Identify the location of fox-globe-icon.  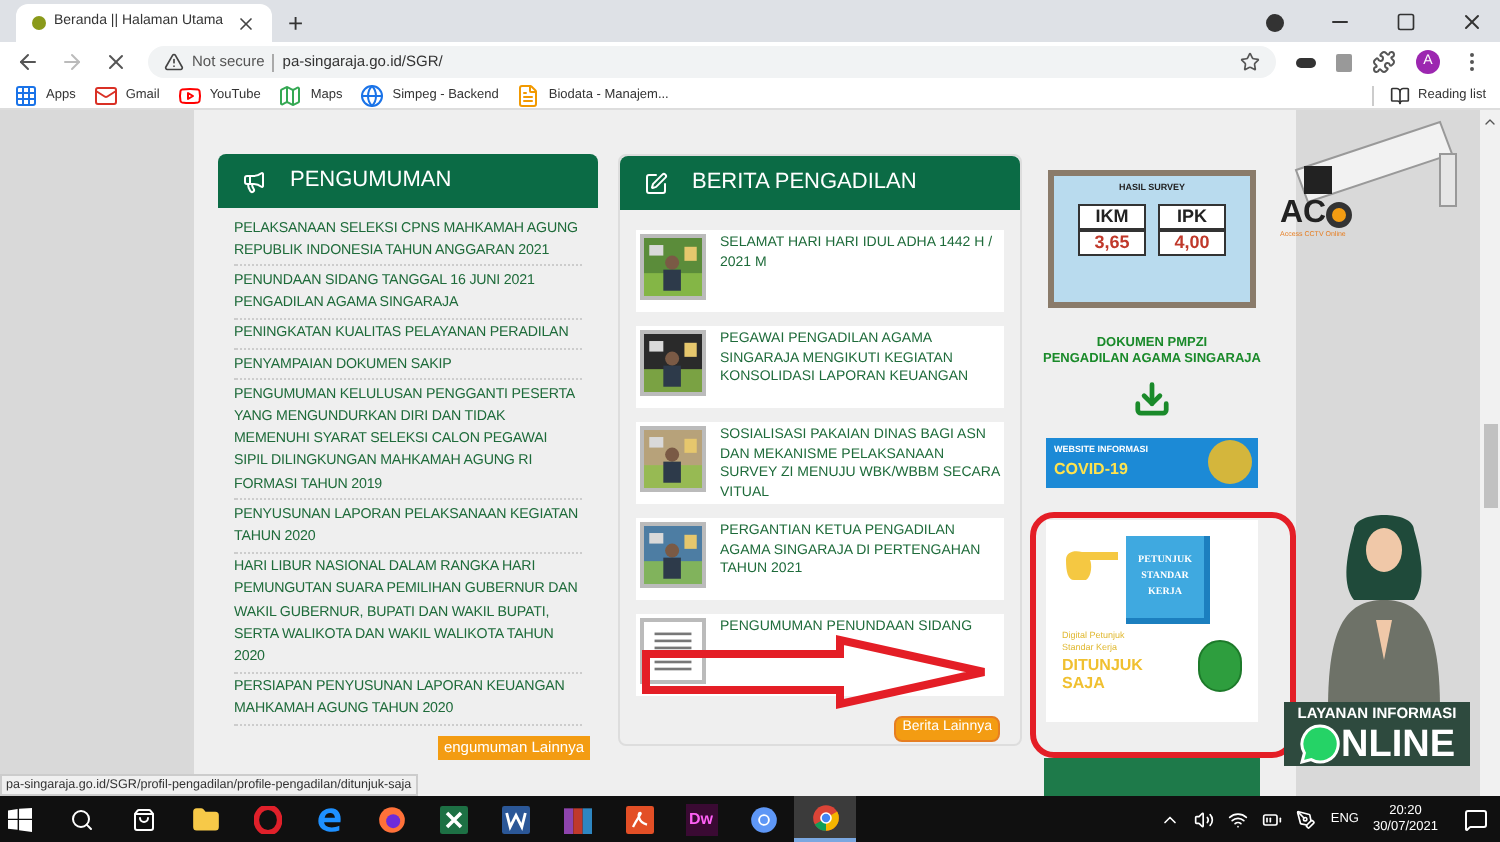
(391, 819).